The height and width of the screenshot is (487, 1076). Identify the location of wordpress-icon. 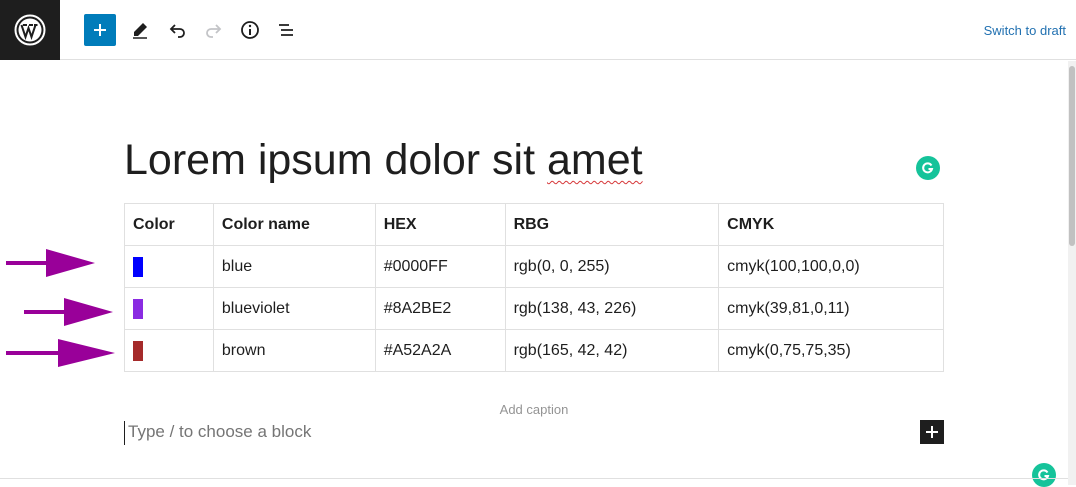
(30, 30).